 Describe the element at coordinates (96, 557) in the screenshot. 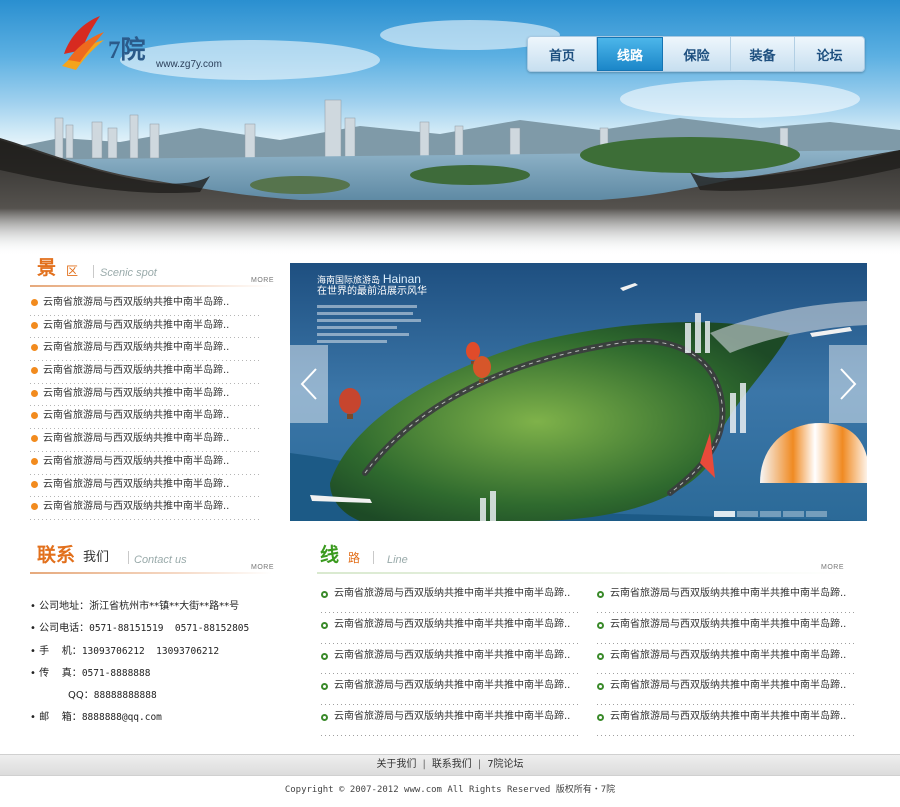

I see `contact-title-small: 我们` at that location.